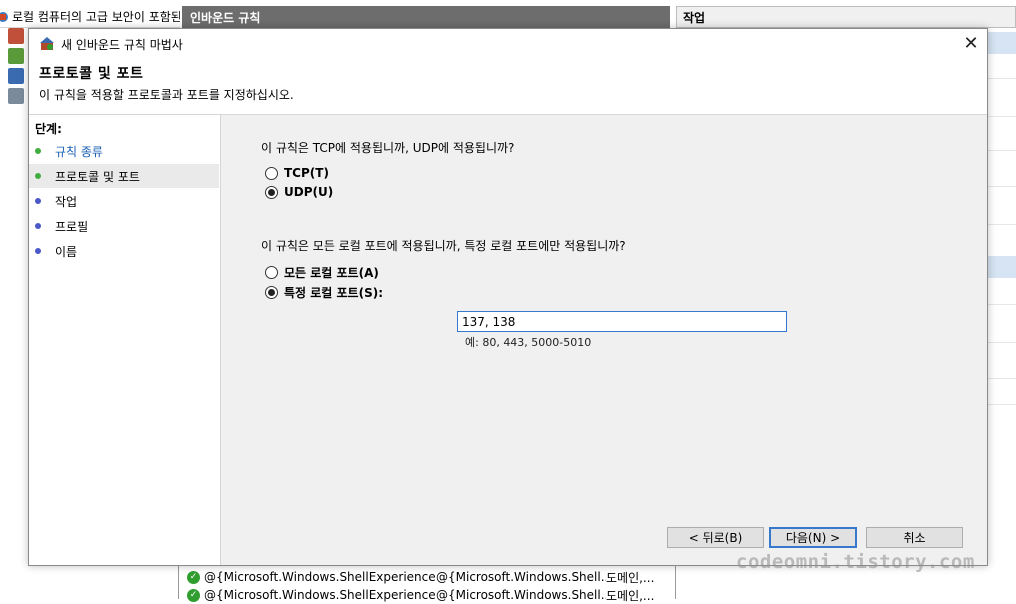 Image resolution: width=1016 pixels, height=604 pixels. What do you see at coordinates (91, 74) in the screenshot?
I see `page-title: 프로토콜 및 포트` at bounding box center [91, 74].